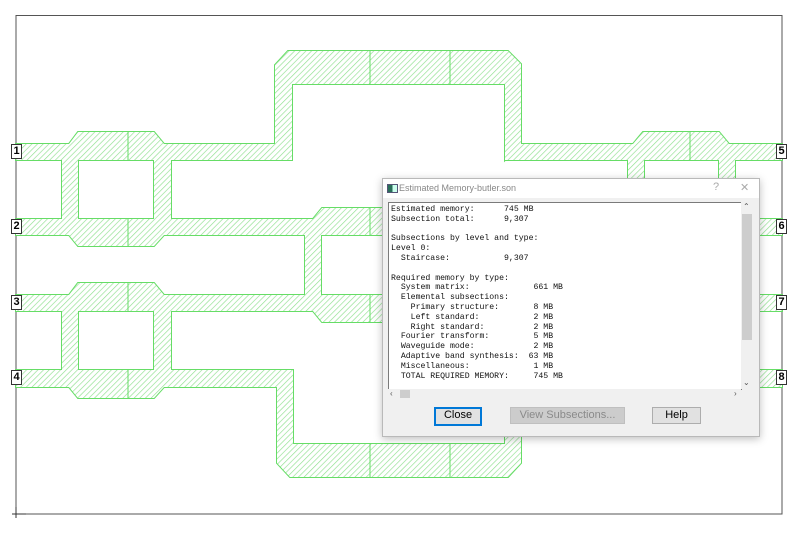 This screenshot has width=800, height=537. Describe the element at coordinates (450, 298) in the screenshot. I see `report-line: Elemental subsections:` at that location.